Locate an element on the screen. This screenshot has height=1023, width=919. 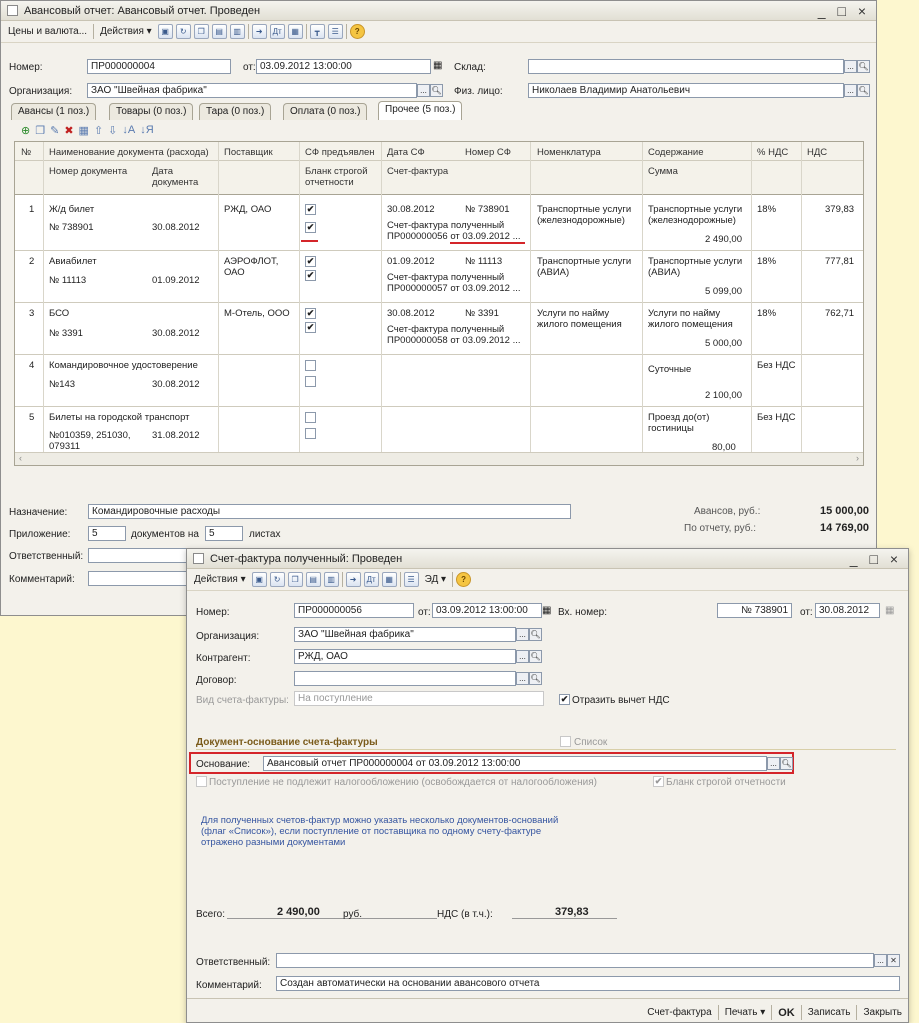
window-controls: _ □ × is located at coordinates (844, 11).